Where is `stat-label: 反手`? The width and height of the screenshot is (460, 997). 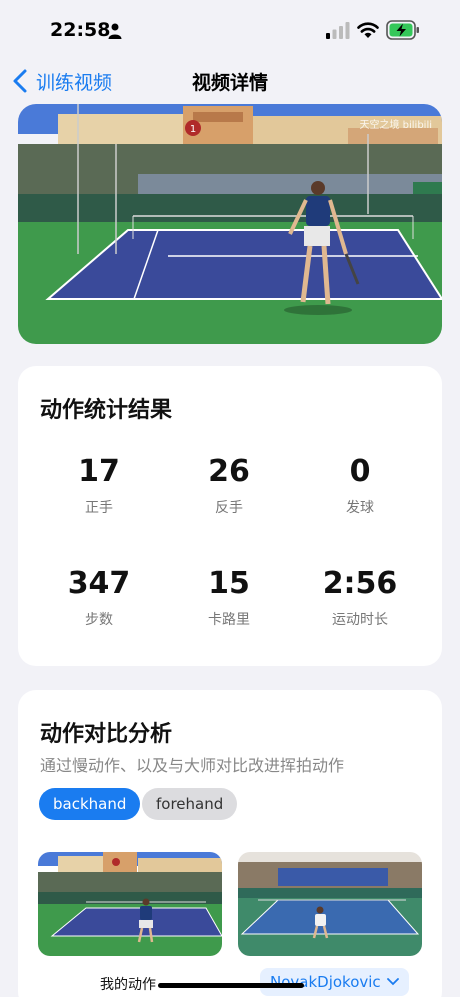 stat-label: 反手 is located at coordinates (229, 508).